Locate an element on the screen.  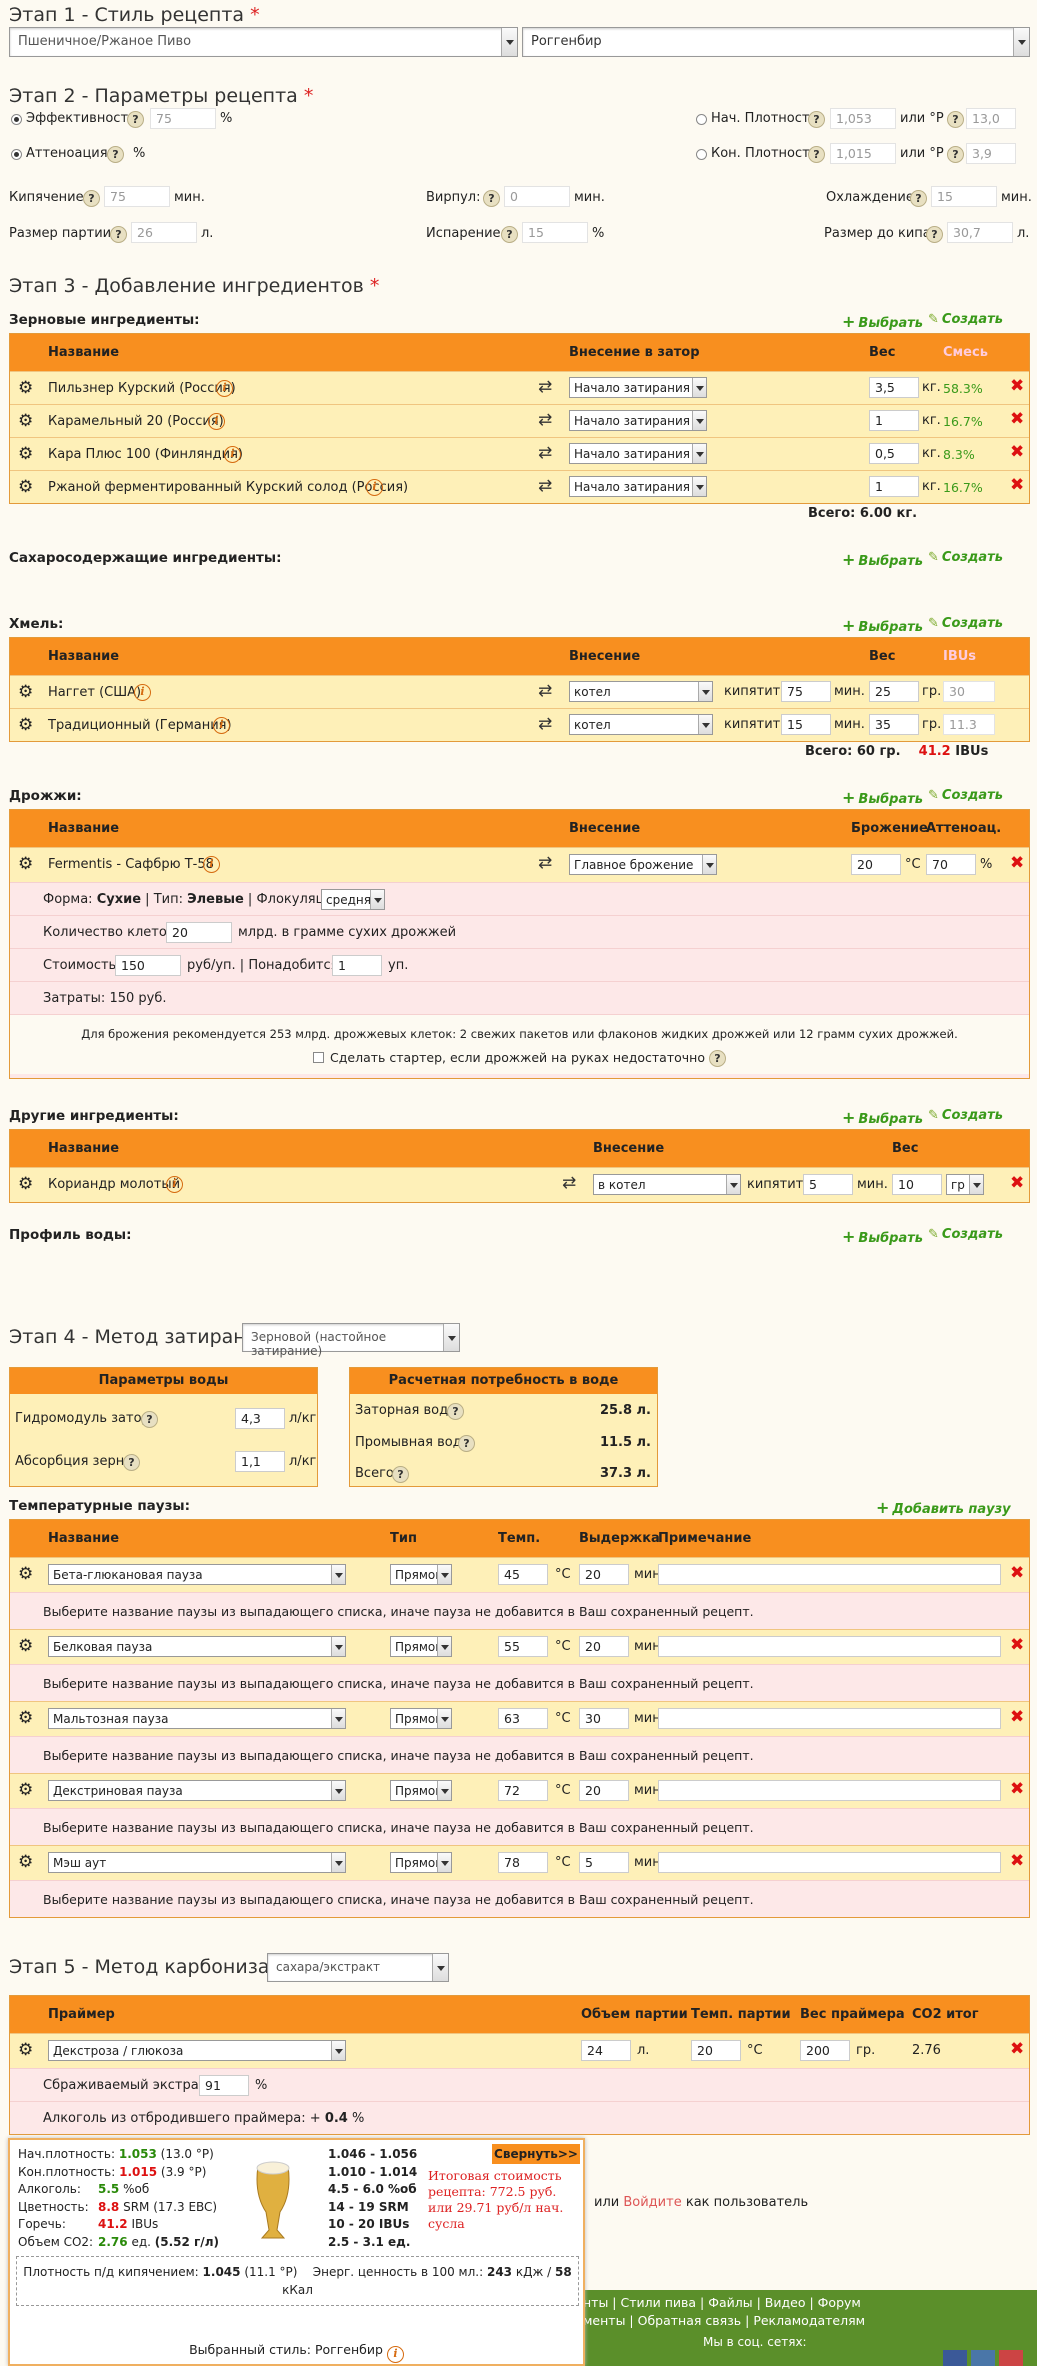
style-select: Роггенбир is located at coordinates (776, 42).